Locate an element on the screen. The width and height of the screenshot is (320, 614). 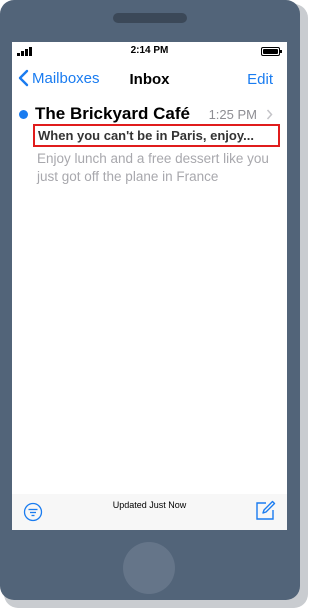
home-button is located at coordinates (149, 568).